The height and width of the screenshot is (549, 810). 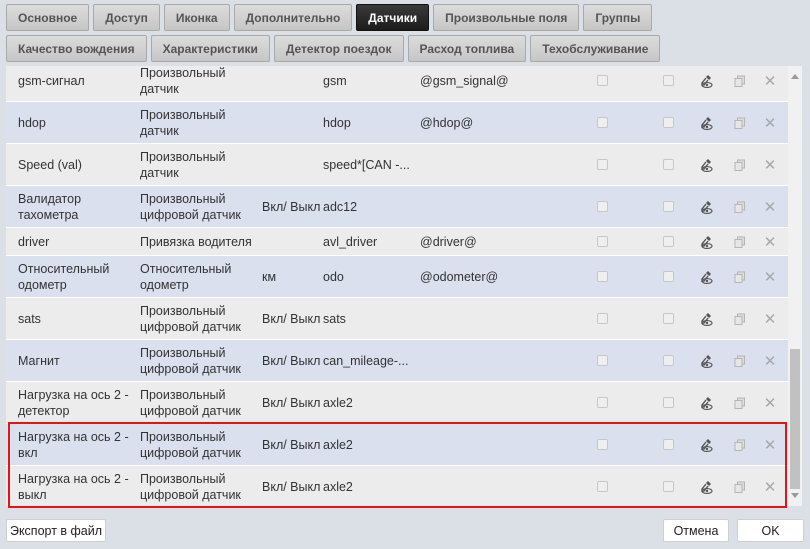 I want to click on tab-main-5: Произвольные поля, so click(x=506, y=17).